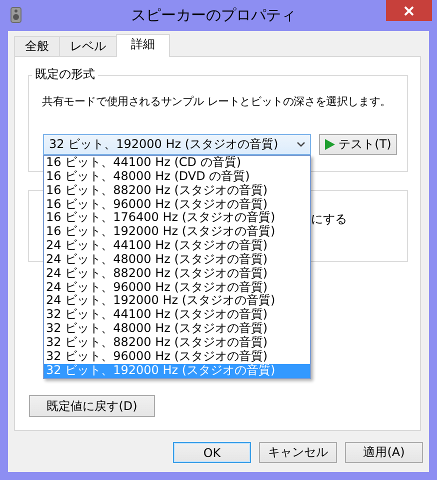 The width and height of the screenshot is (437, 480). I want to click on dropdown-option: 24 ビット、88200 Hz (スタジオの音質), so click(177, 273).